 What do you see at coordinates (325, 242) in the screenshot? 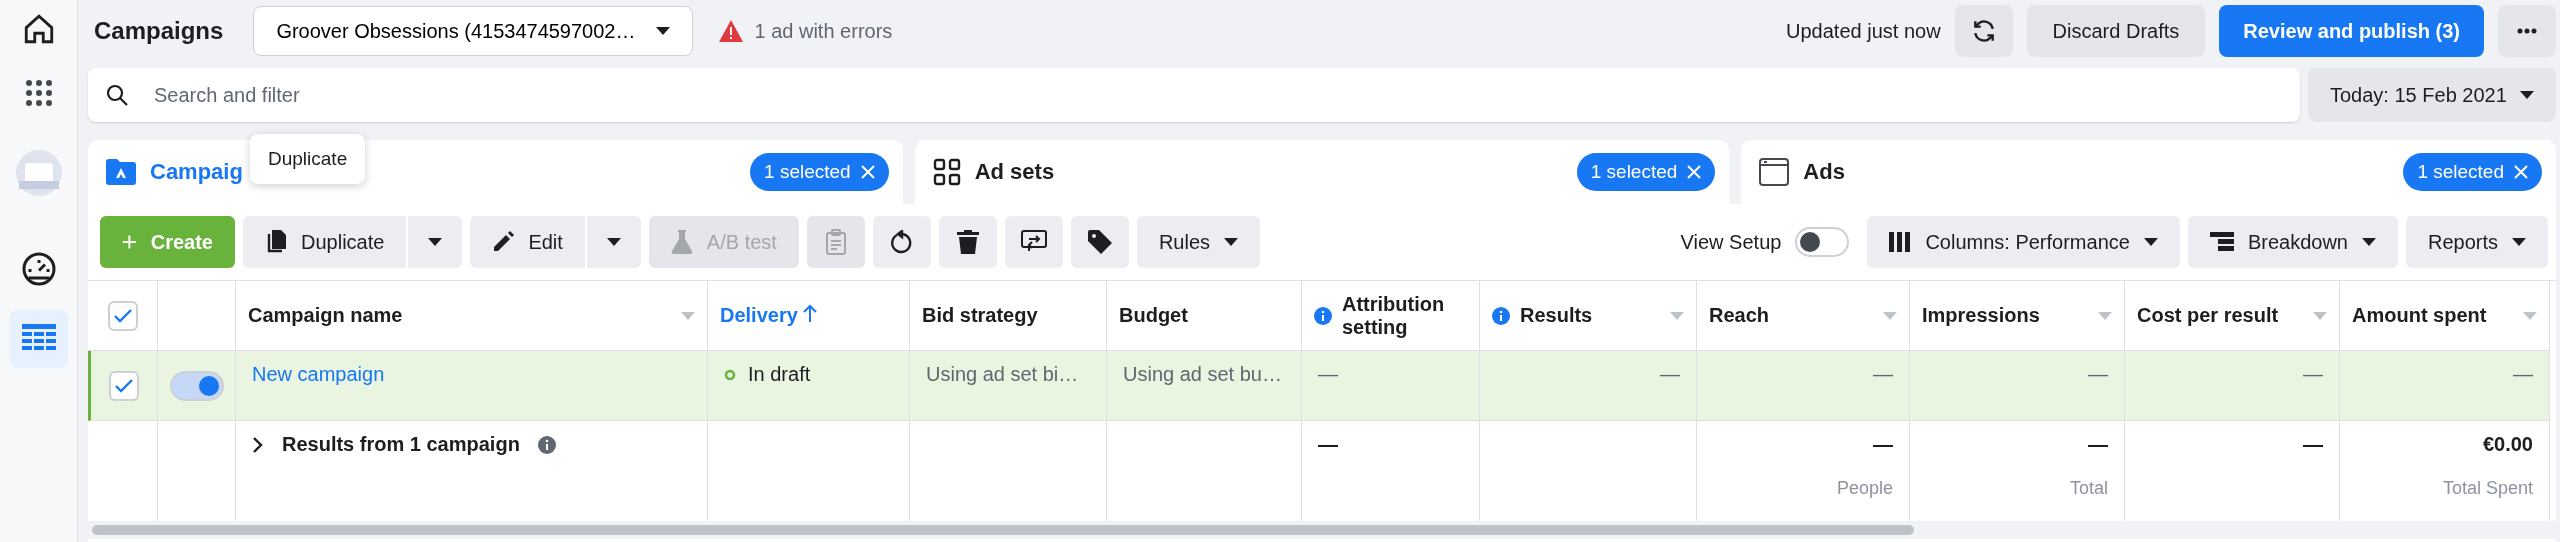
I see `duplicate-button: Duplicate` at bounding box center [325, 242].